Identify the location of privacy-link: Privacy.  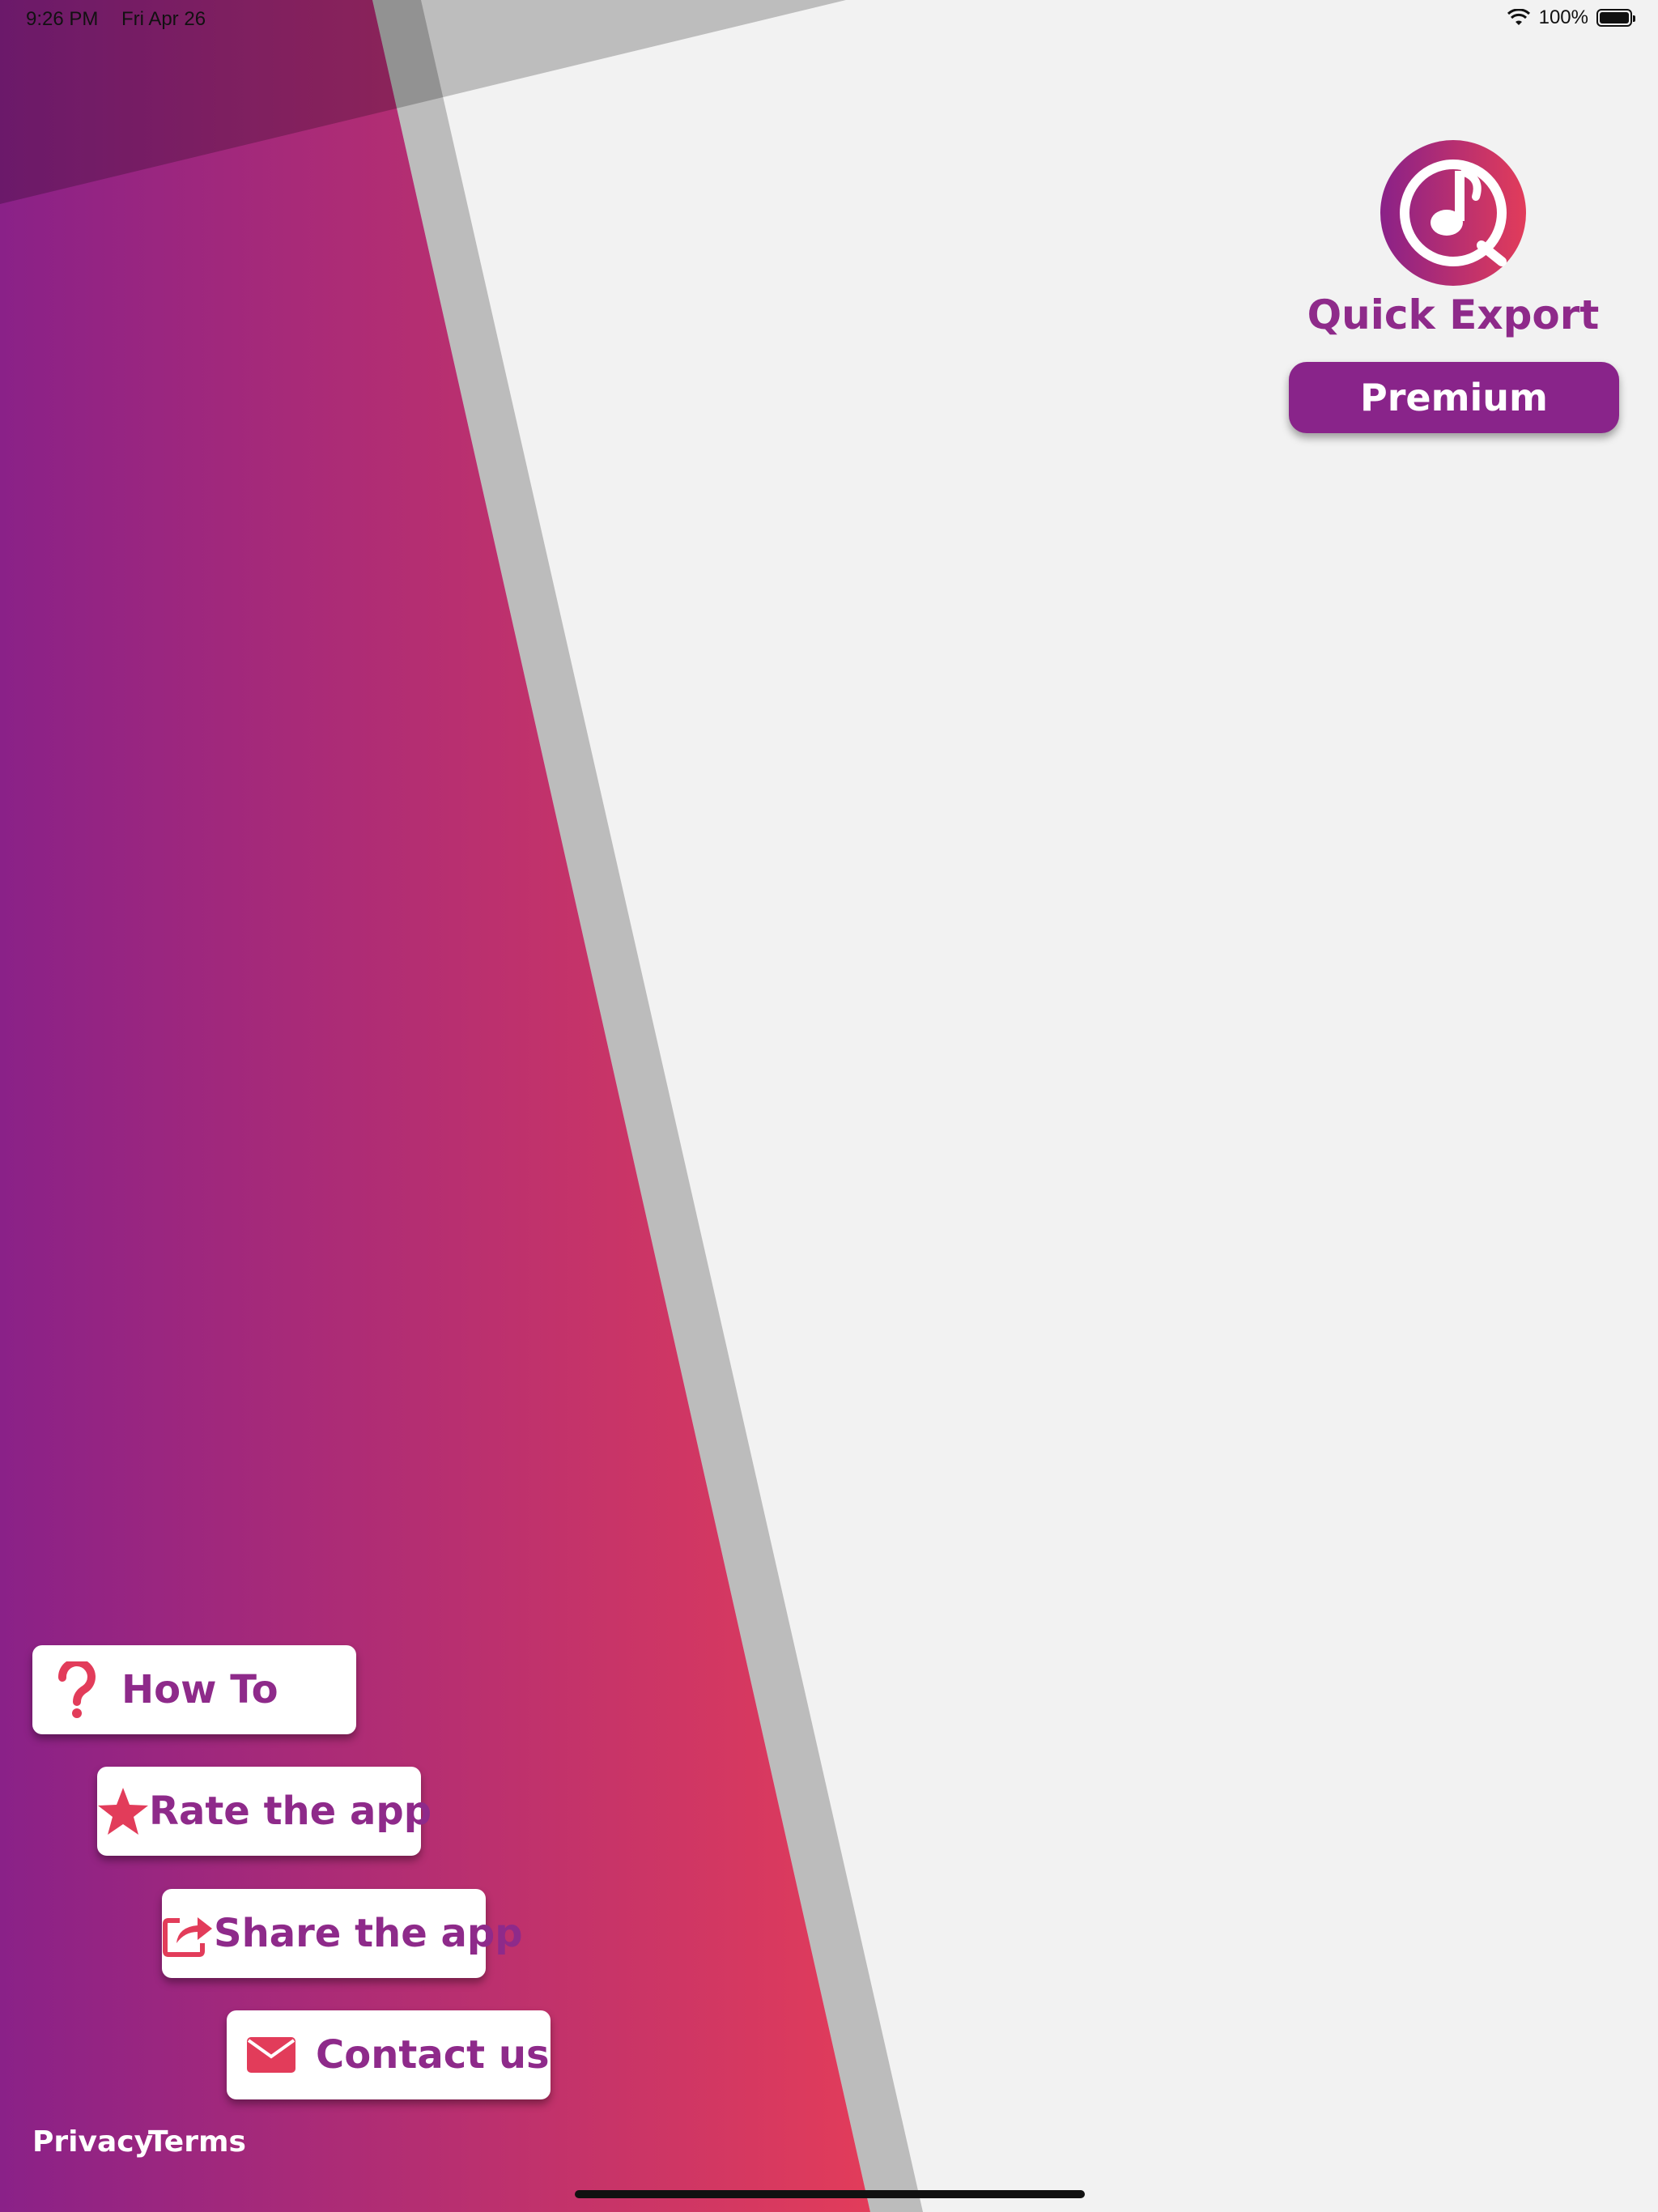
(92, 2142).